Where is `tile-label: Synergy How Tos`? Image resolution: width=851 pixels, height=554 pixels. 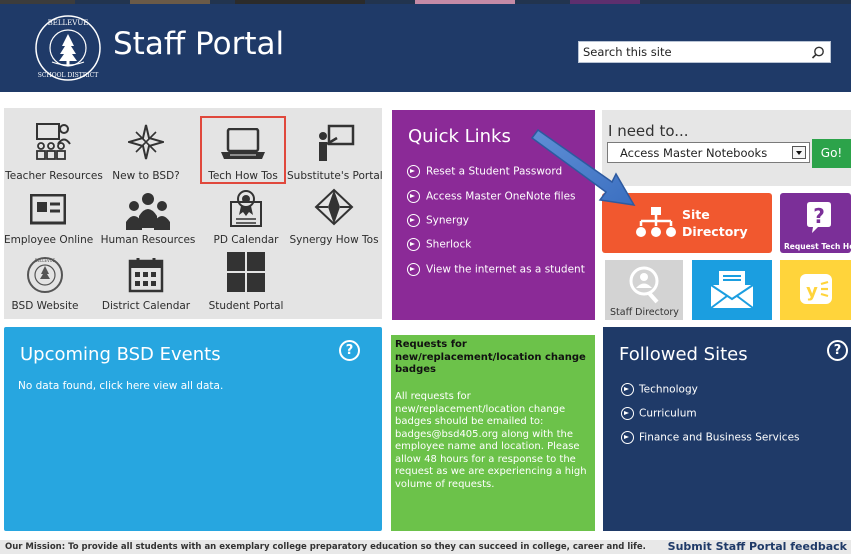 tile-label: Synergy How Tos is located at coordinates (334, 240).